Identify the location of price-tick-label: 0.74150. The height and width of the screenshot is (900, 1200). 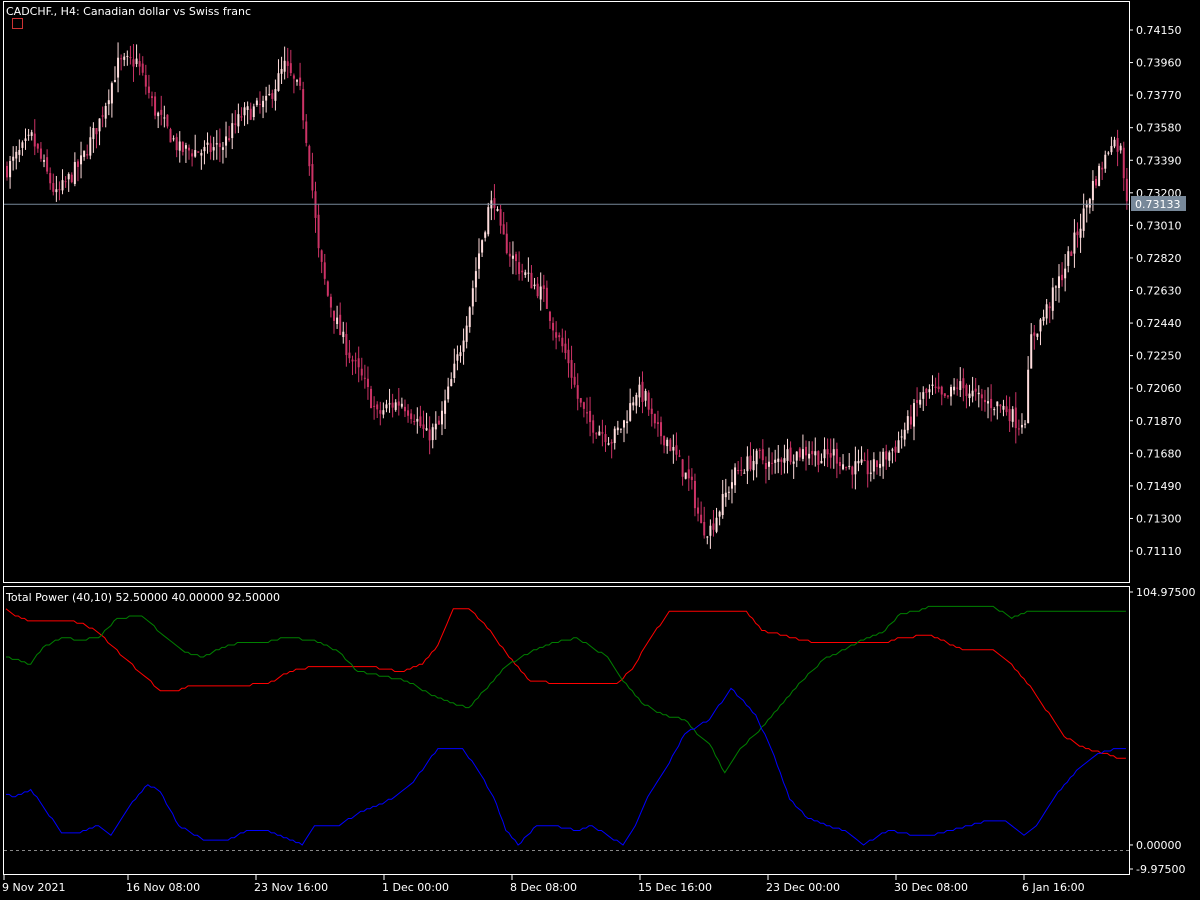
(1159, 30).